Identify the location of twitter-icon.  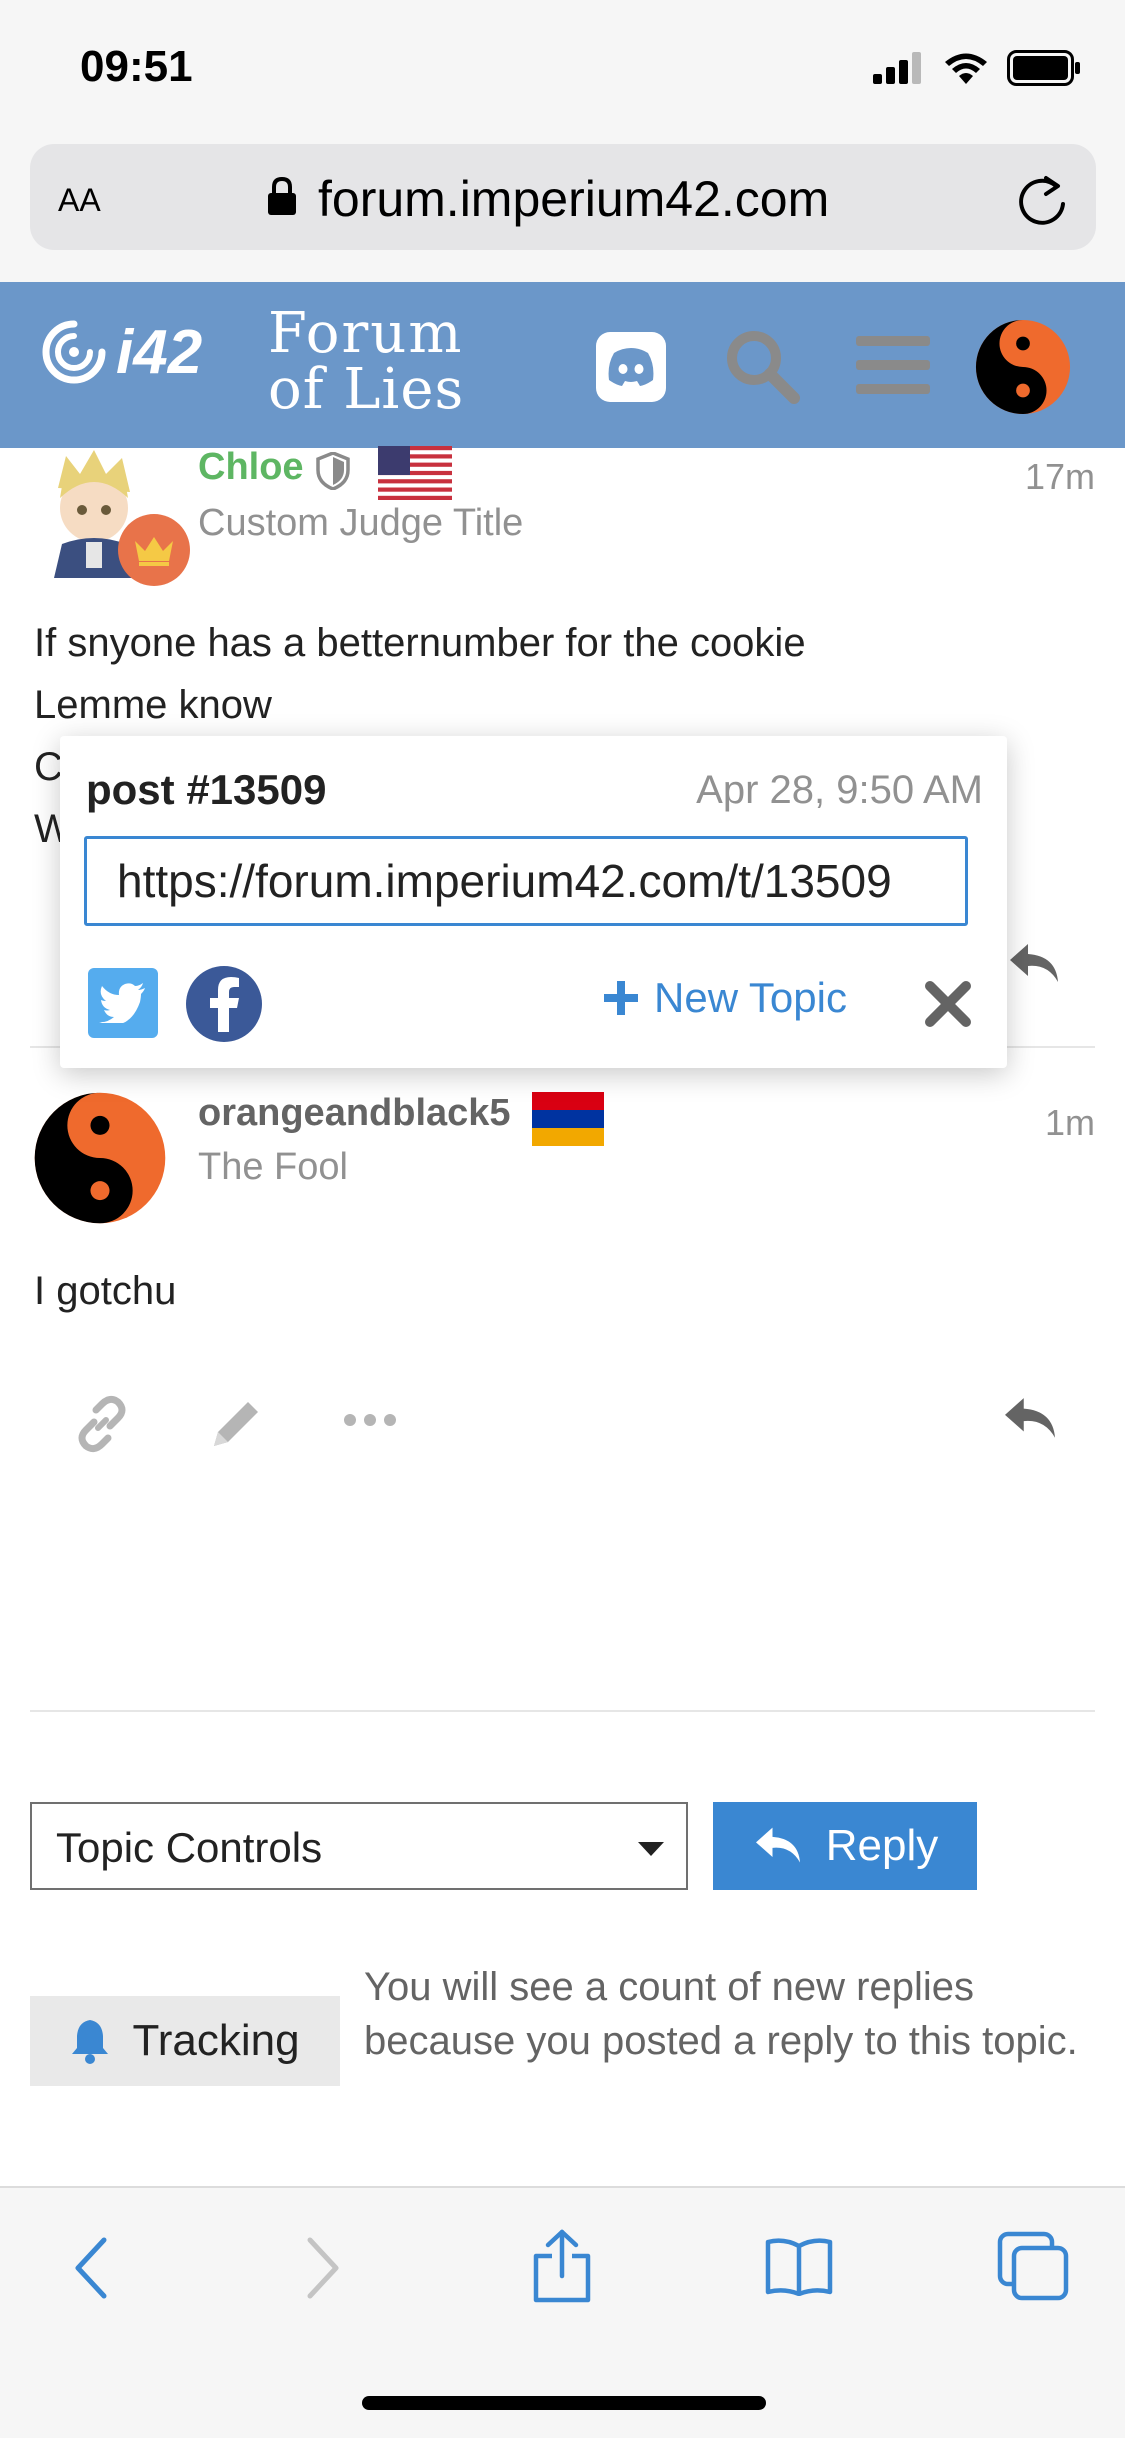
(122, 1003).